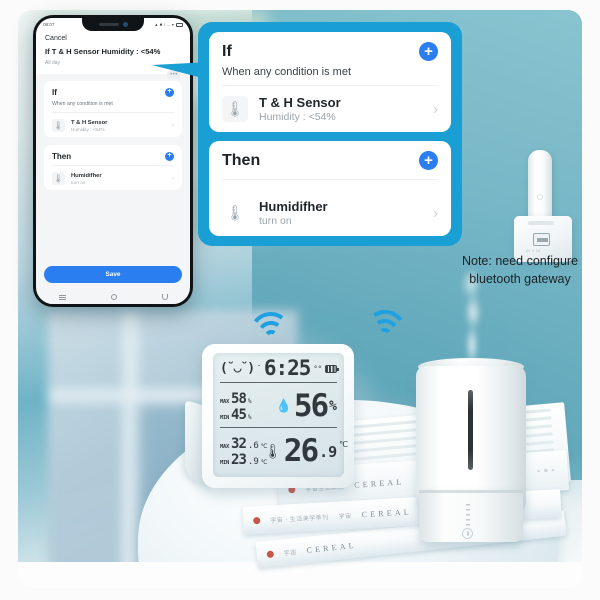 The height and width of the screenshot is (600, 600). Describe the element at coordinates (253, 445) in the screenshot. I see `temp-max-decimal: .6` at that location.